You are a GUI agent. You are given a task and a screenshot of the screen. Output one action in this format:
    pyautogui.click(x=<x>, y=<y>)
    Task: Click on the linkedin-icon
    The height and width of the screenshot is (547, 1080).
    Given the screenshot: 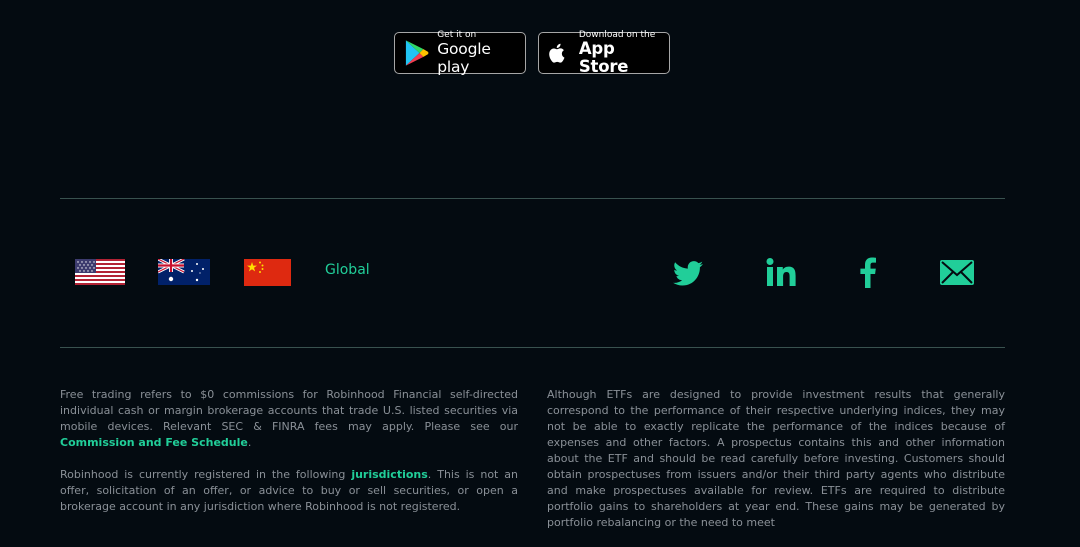 What is the action you would take?
    pyautogui.click(x=781, y=272)
    